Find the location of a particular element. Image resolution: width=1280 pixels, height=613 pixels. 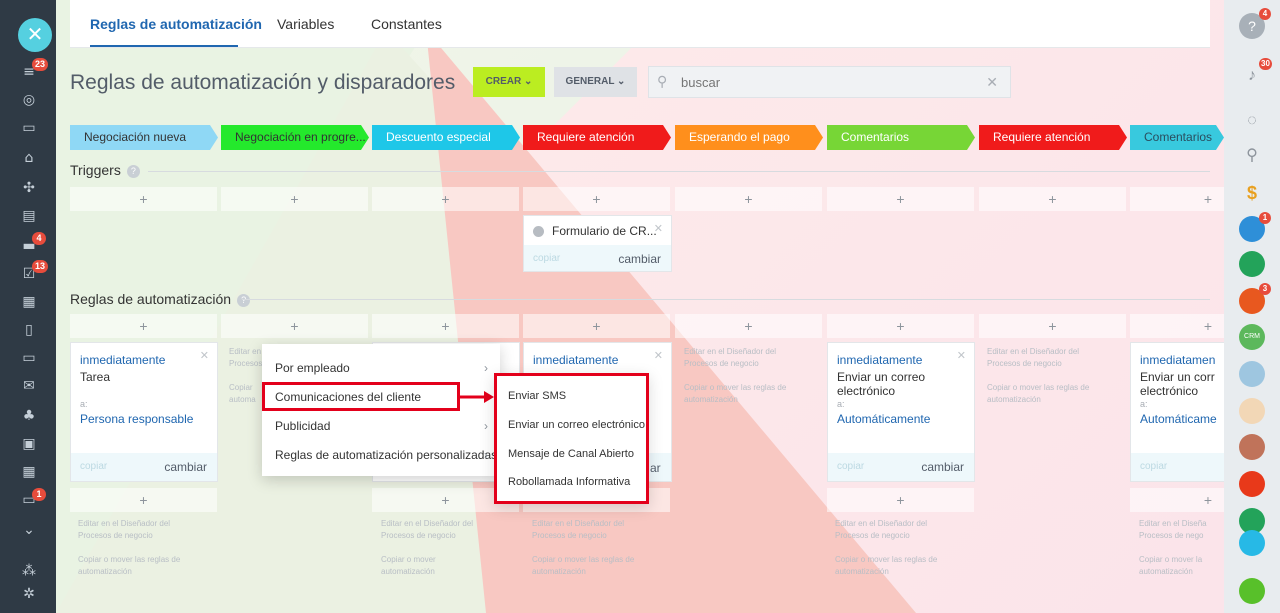

stage-3: Descuento especial is located at coordinates (446, 137).